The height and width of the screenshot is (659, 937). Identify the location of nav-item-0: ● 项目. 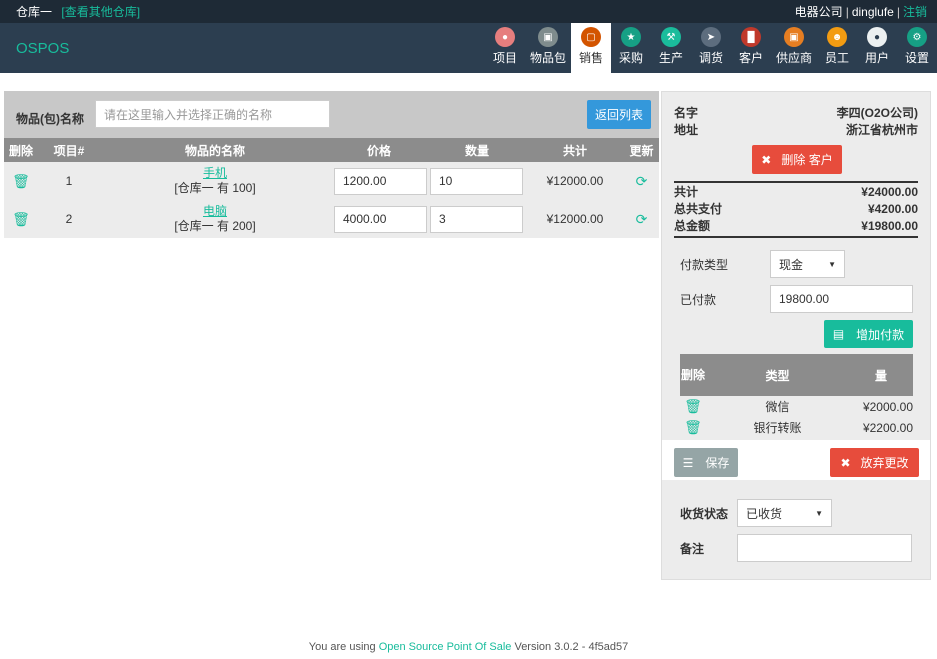
(505, 48).